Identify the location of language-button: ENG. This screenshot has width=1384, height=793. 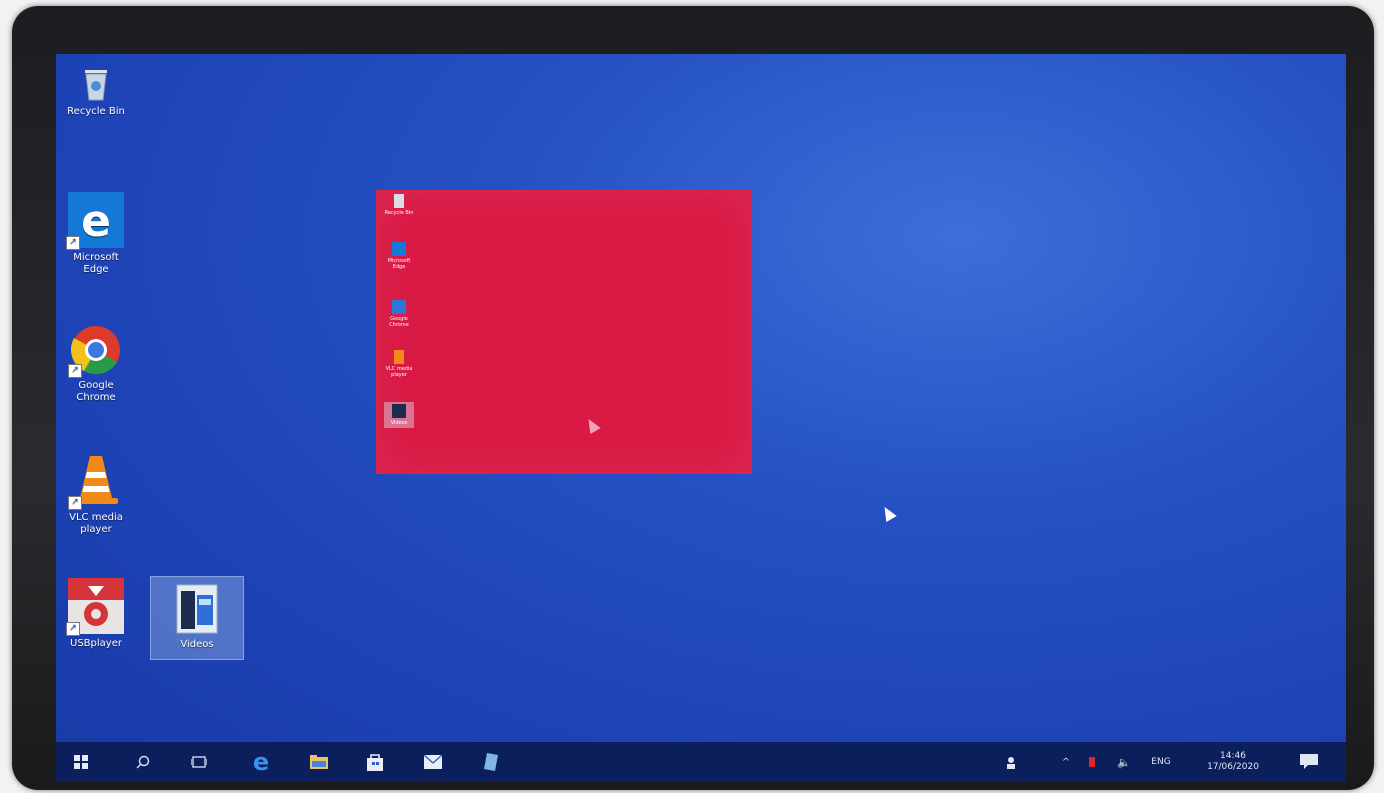
(1161, 762).